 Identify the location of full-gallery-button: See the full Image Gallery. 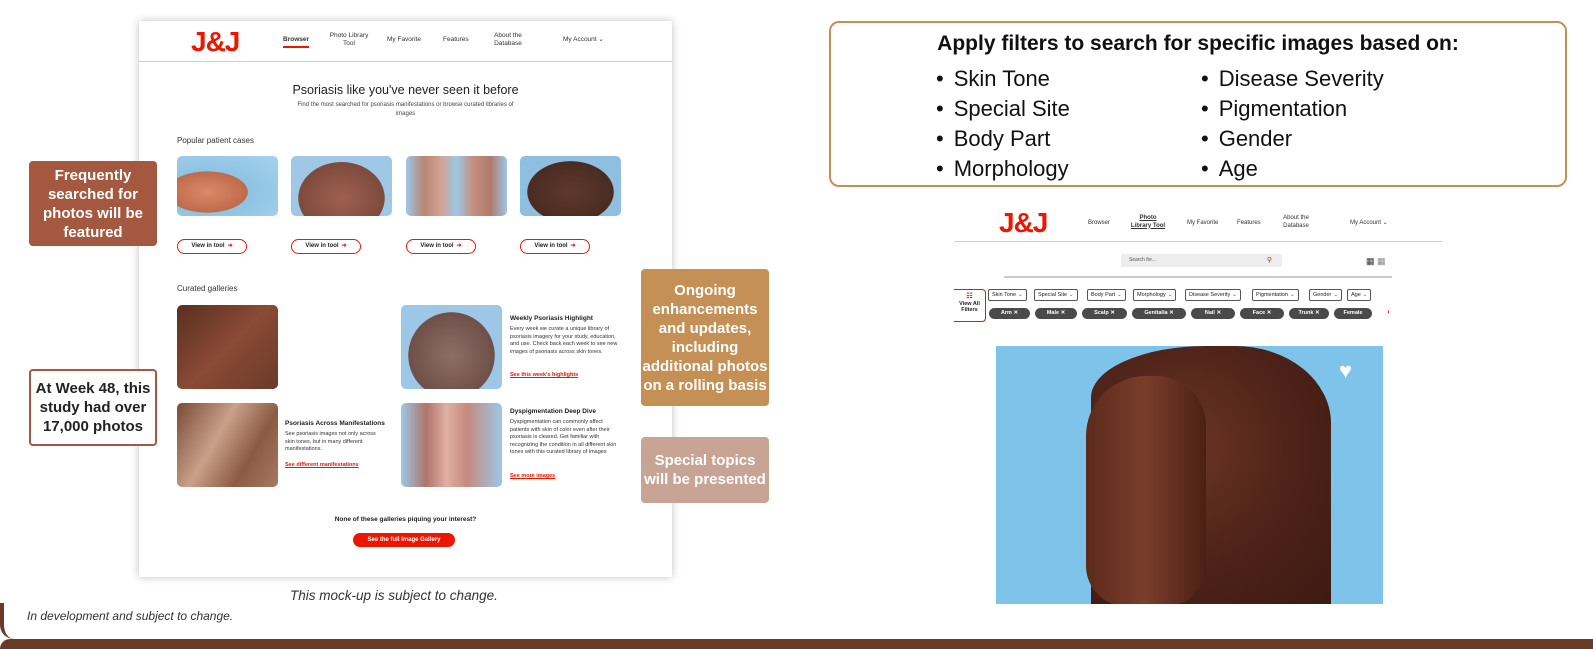
(404, 540).